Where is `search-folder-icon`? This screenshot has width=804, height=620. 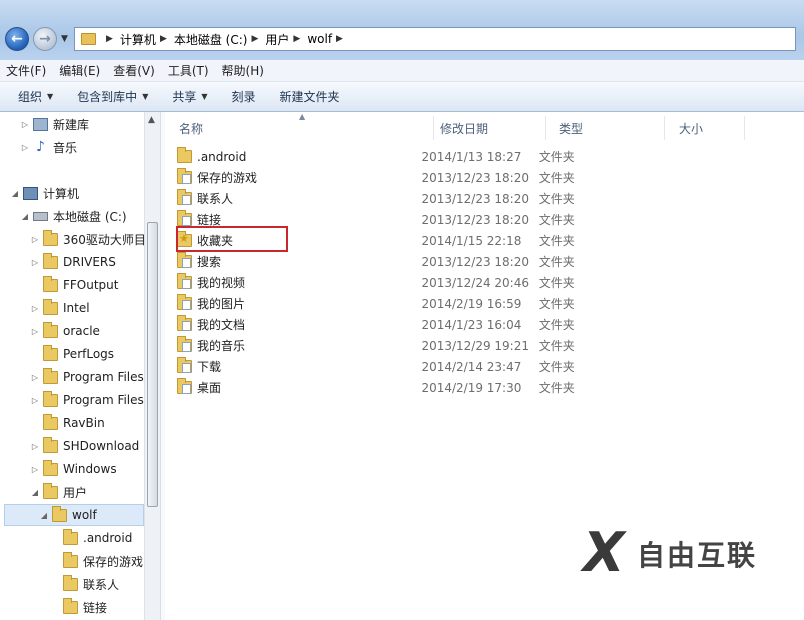 search-folder-icon is located at coordinates (184, 260).